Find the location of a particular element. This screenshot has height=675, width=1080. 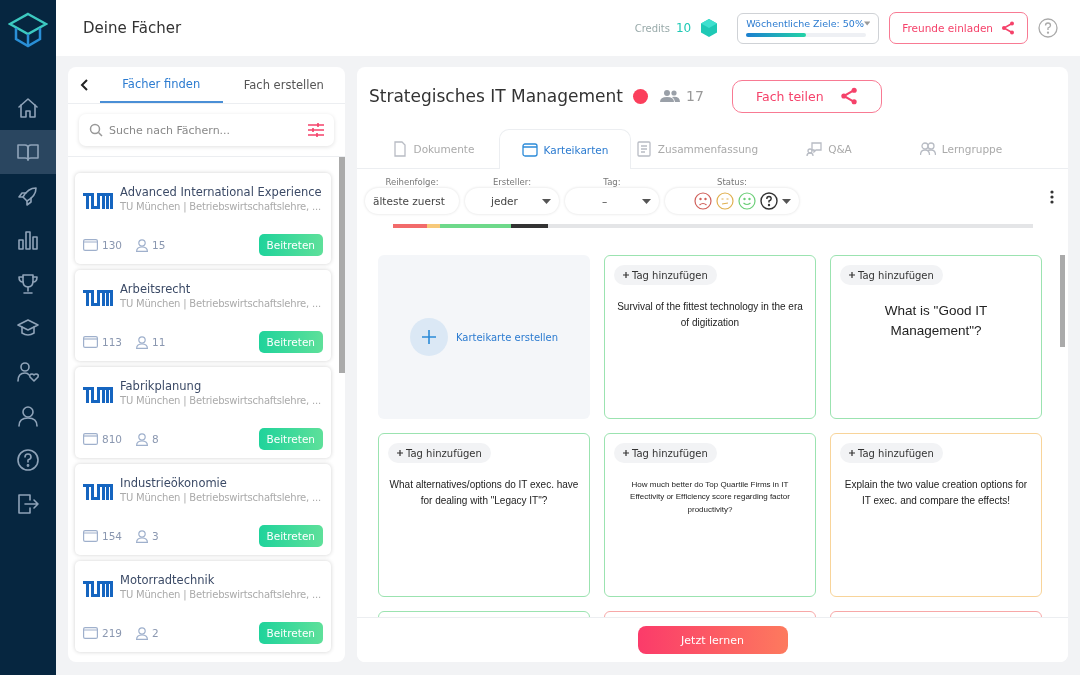

flashcard: Tag hinzufügen Explain the two value creation options for IT exec. and compare the effects! is located at coordinates (936, 515).